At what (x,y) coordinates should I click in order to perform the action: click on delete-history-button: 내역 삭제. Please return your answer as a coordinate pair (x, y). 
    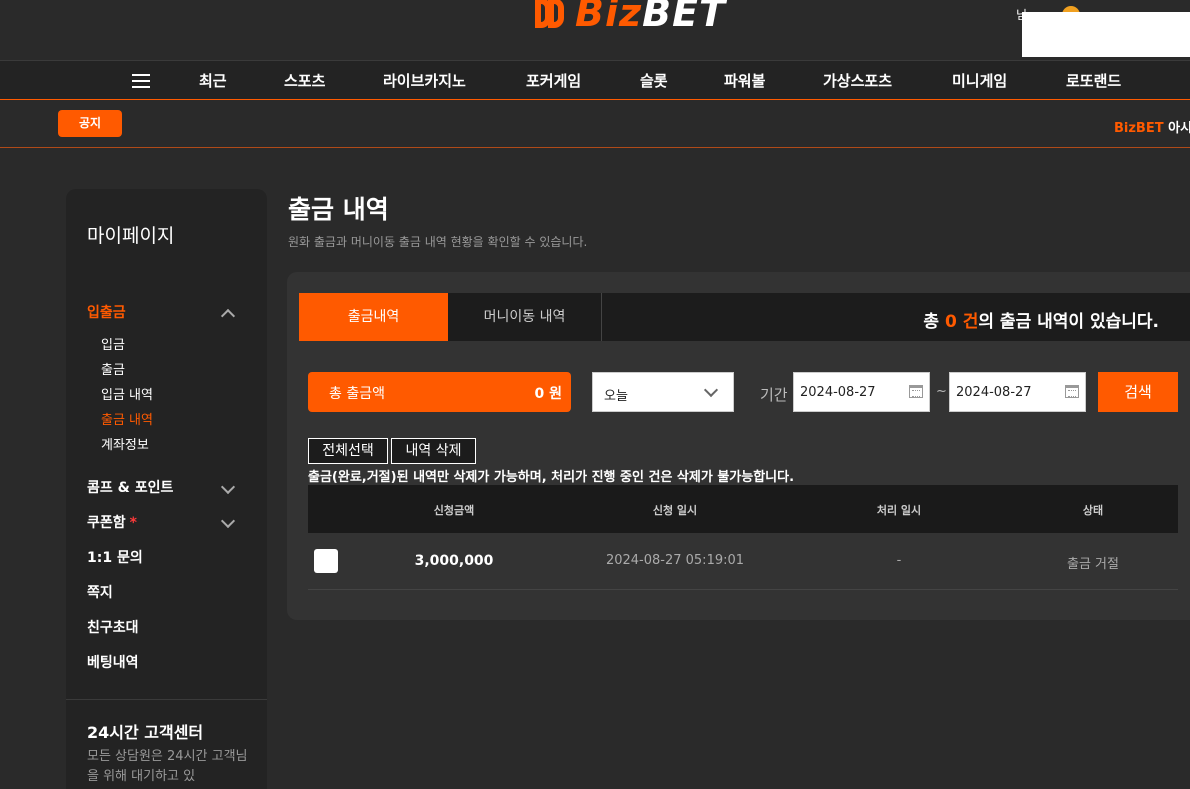
    Looking at the image, I should click on (433, 451).